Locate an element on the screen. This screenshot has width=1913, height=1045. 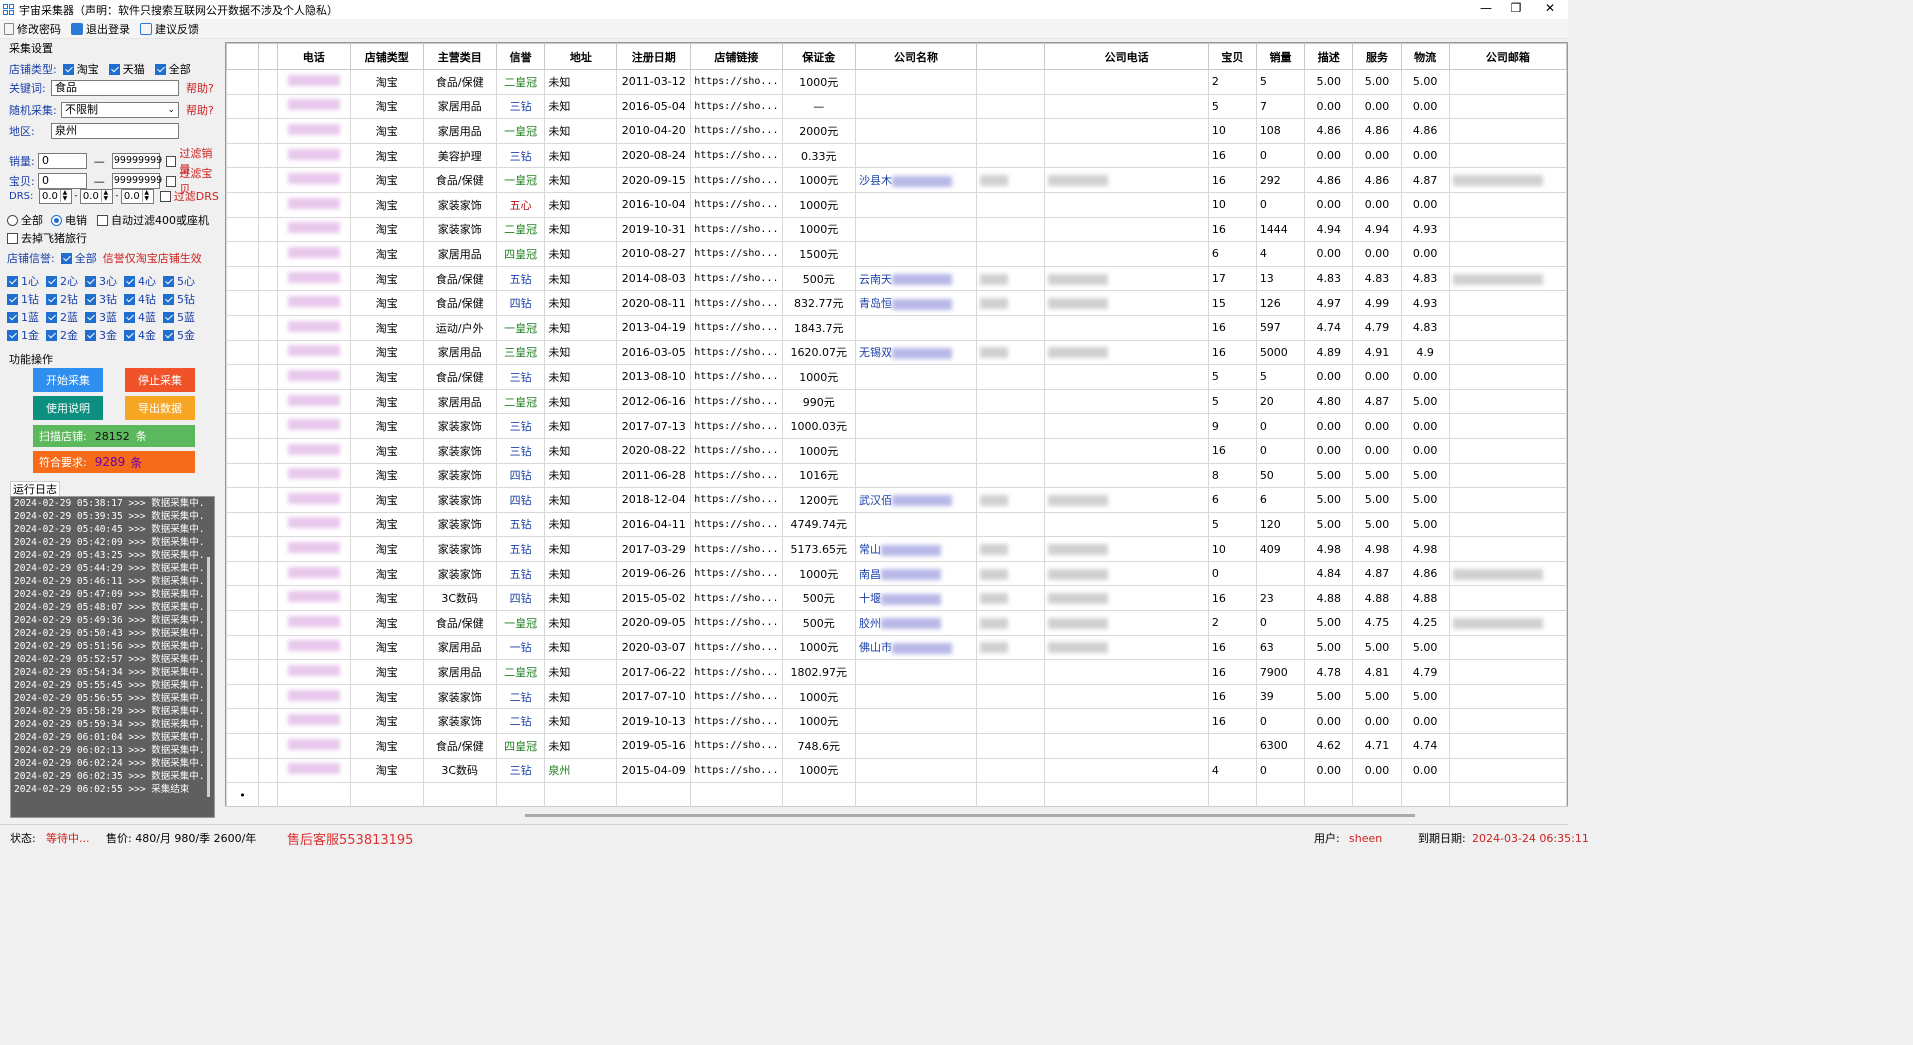
credit-option: 2蓝 is located at coordinates (65, 317).